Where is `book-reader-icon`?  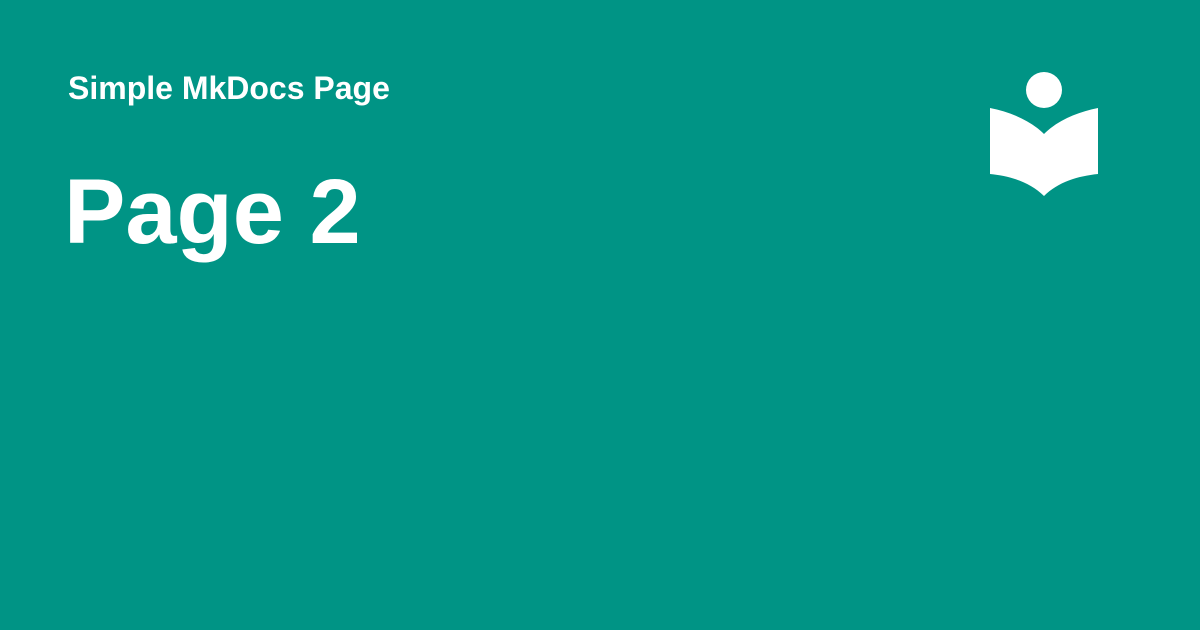 book-reader-icon is located at coordinates (1044, 134).